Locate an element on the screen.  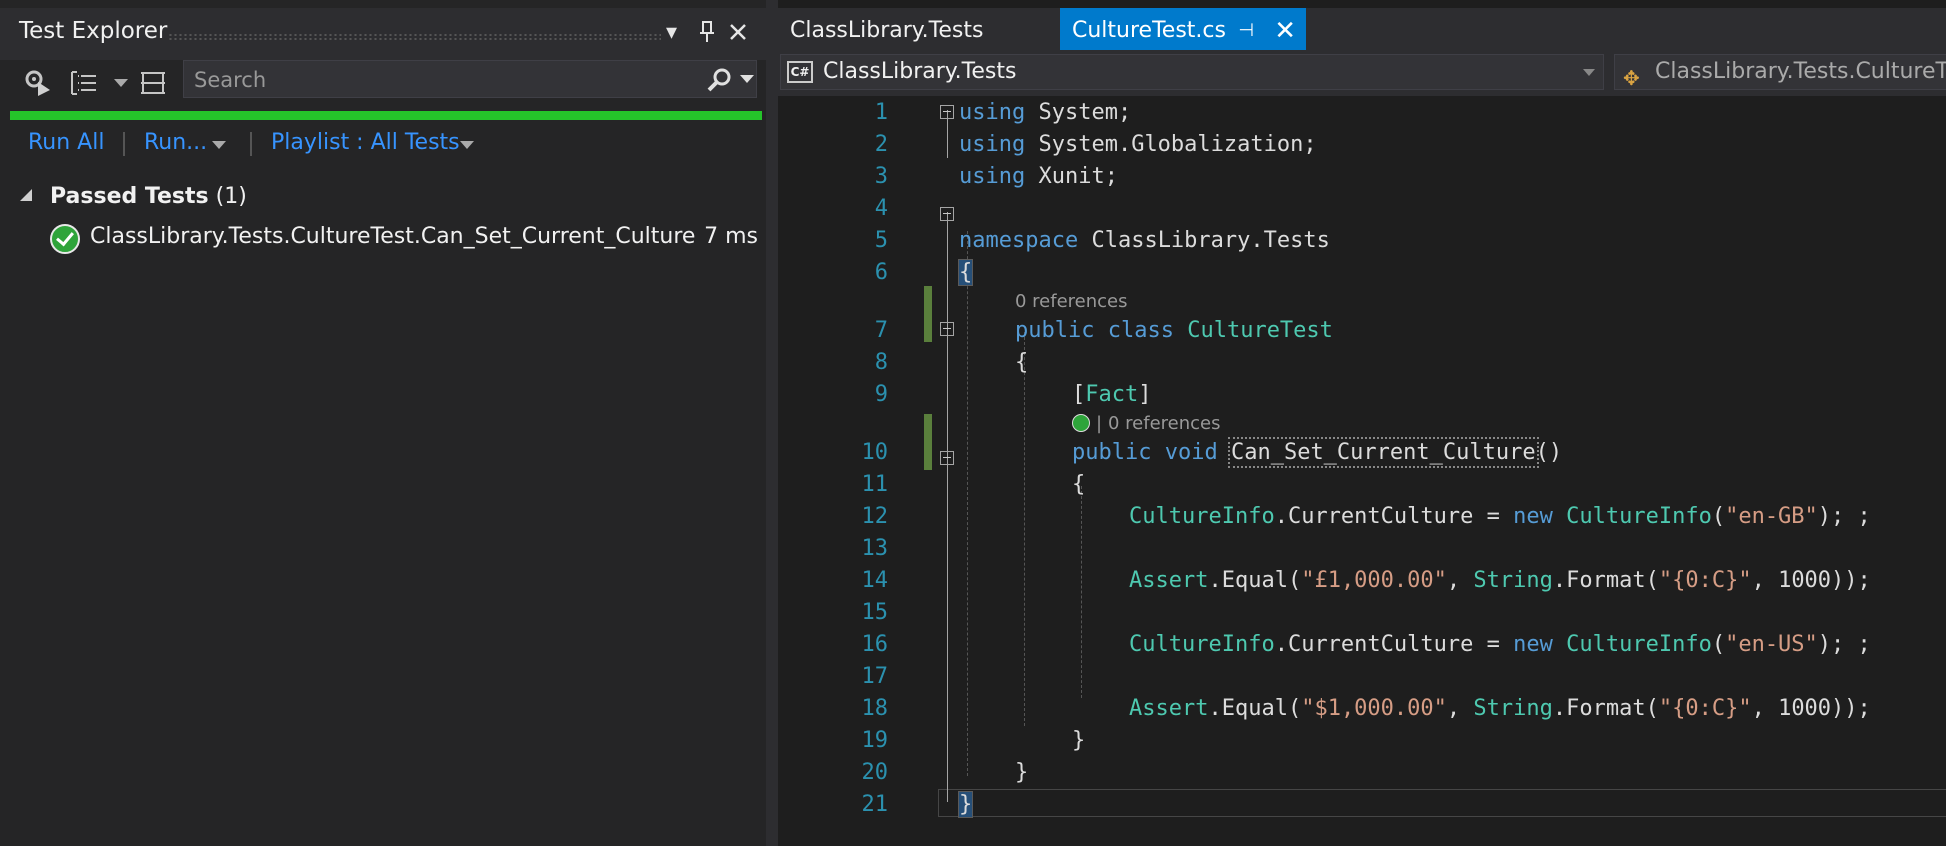
line-number: 15 is located at coordinates (875, 612).